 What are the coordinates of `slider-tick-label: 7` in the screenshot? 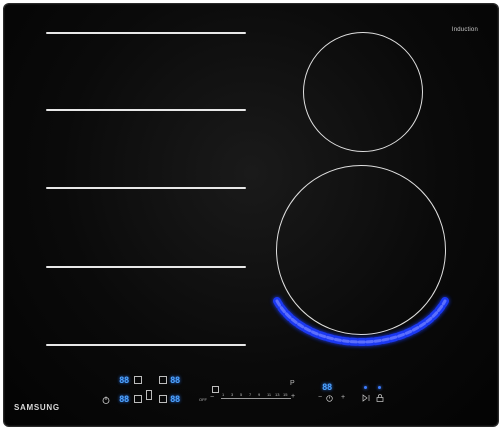 It's located at (250, 394).